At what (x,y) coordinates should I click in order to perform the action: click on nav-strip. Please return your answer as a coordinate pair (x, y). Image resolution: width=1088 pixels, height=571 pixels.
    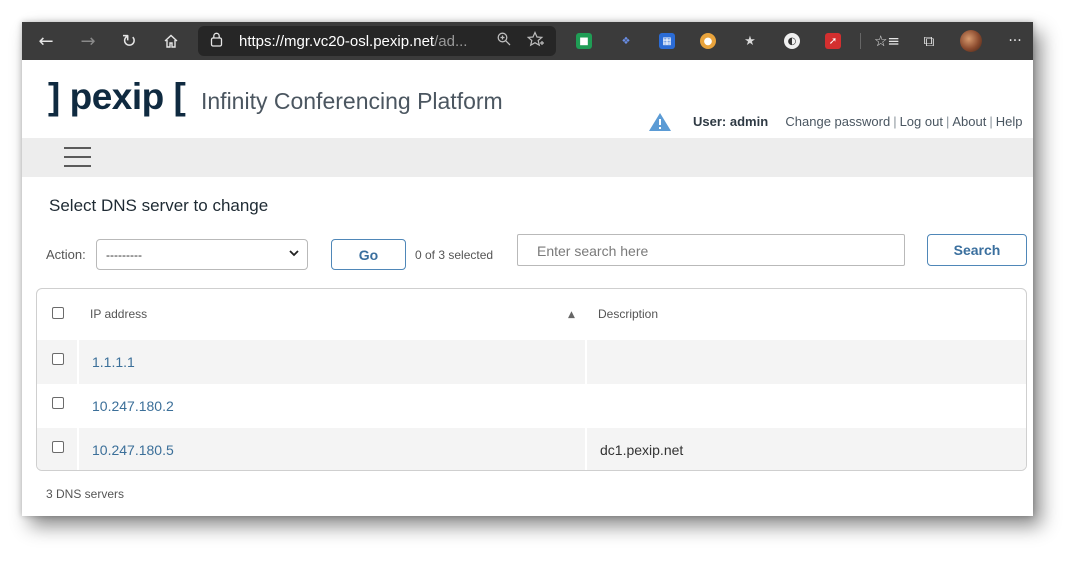
    Looking at the image, I should click on (527, 157).